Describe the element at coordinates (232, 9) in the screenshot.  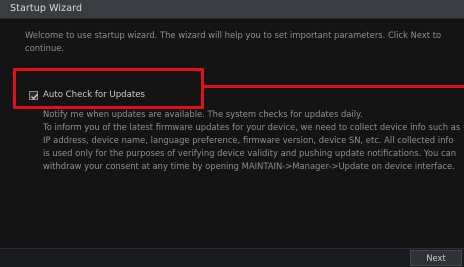
I see `title-bar: Startup Wizard` at that location.